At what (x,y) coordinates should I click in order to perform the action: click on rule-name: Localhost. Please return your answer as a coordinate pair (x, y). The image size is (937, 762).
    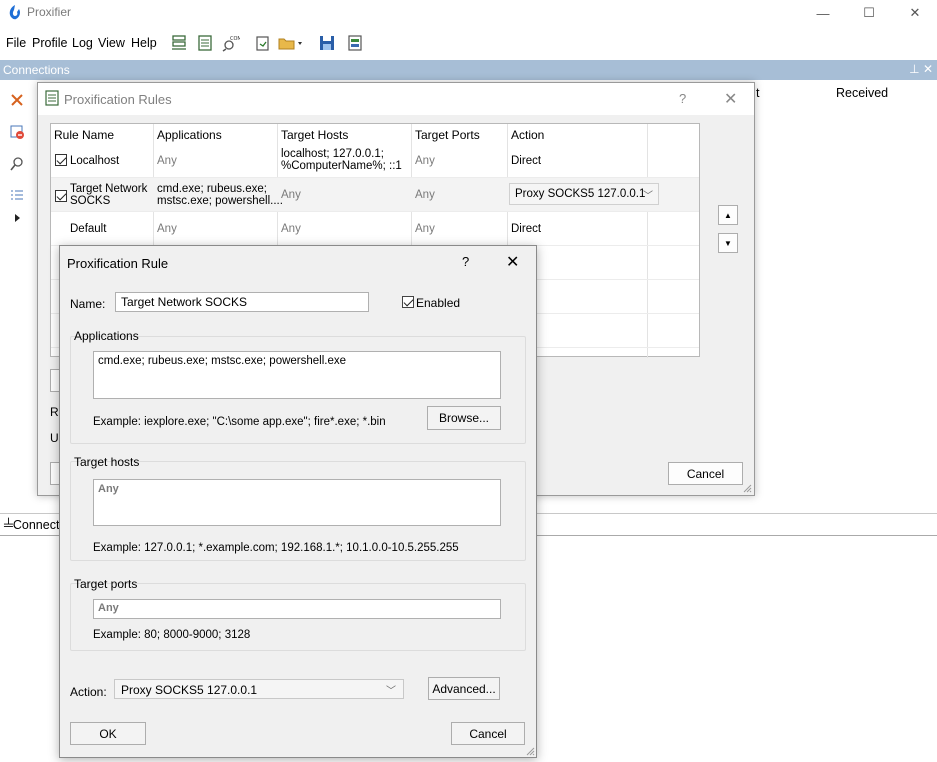
    Looking at the image, I should click on (95, 161).